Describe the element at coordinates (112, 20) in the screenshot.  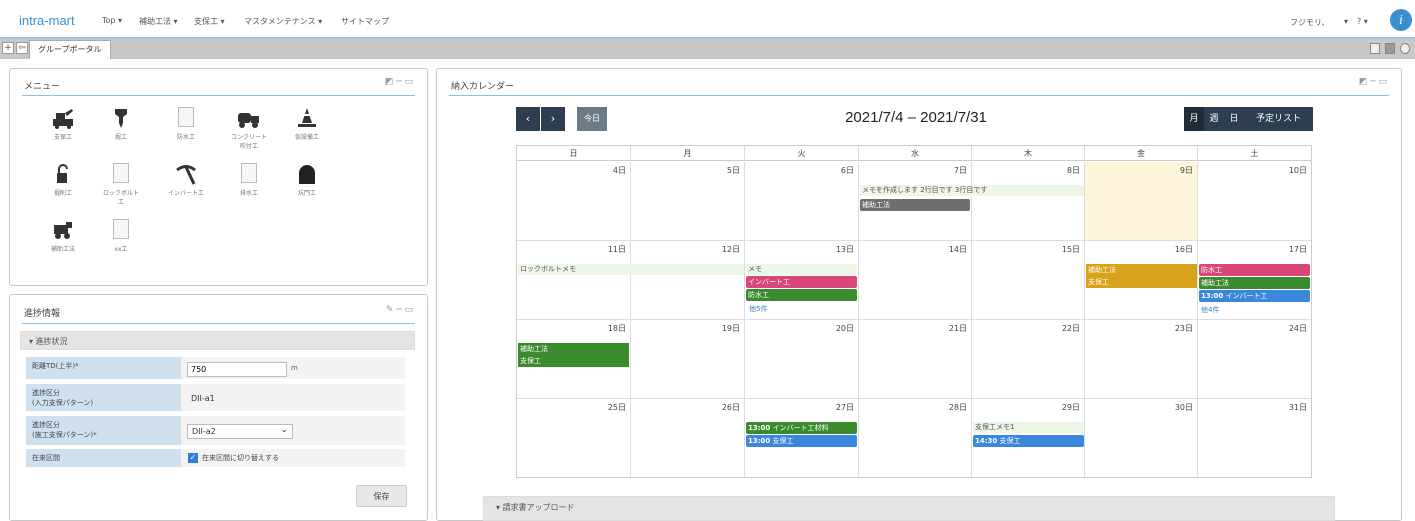
I see `nav-top: Top ▾` at that location.